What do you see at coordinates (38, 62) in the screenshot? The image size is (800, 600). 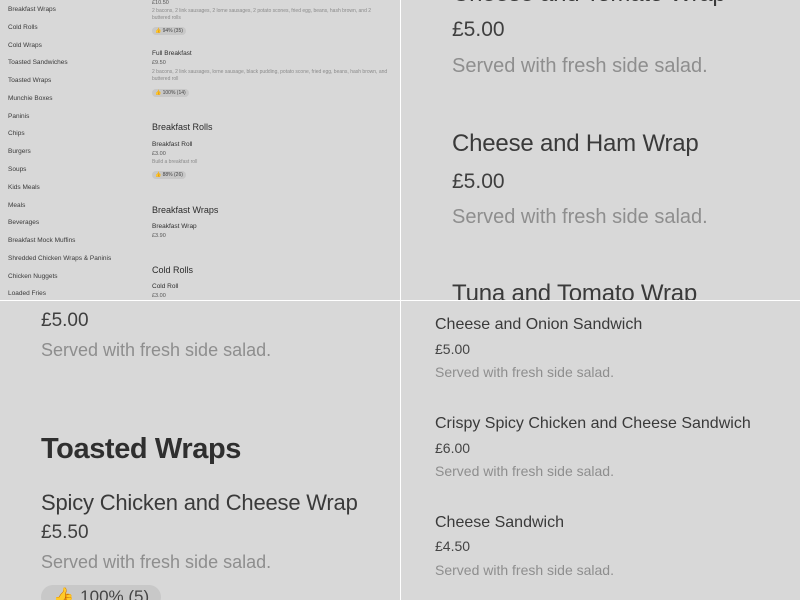 I see `sidebar-item-toasted-sandwiches: Toasted Sandwiches` at bounding box center [38, 62].